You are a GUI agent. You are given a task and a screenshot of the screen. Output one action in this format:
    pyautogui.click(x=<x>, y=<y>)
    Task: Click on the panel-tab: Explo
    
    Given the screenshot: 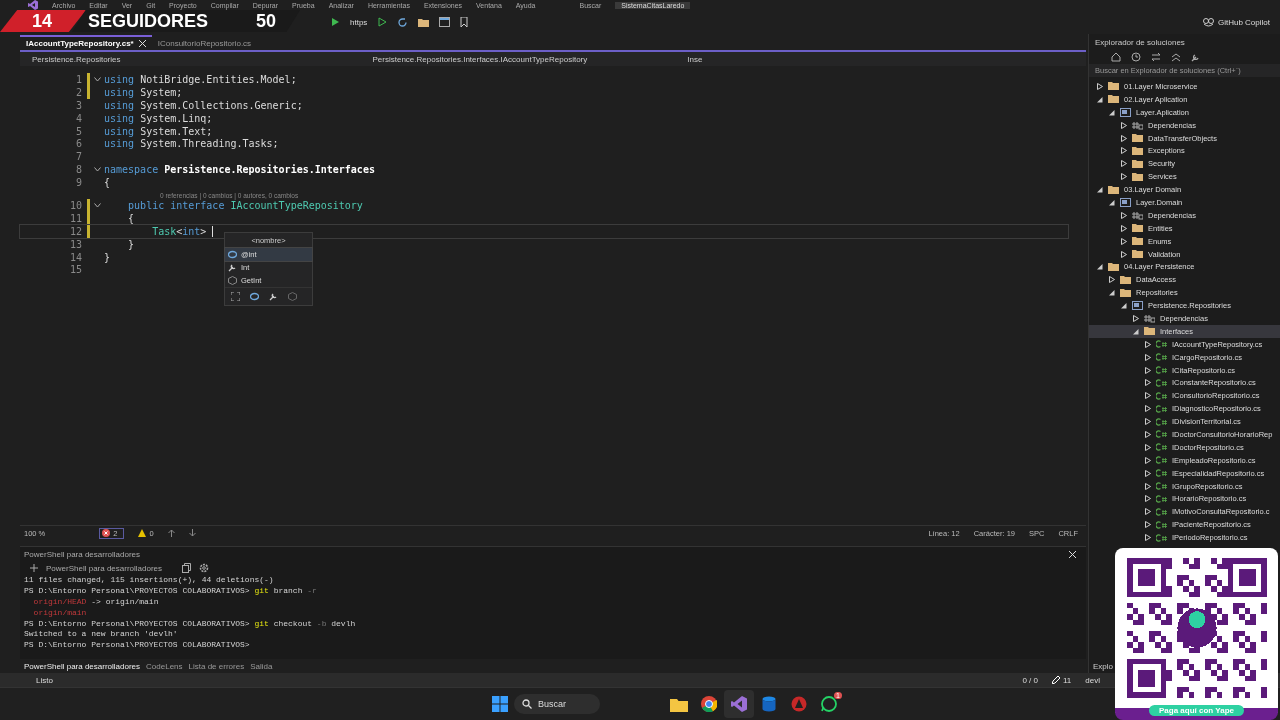 What is the action you would take?
    pyautogui.click(x=1103, y=666)
    